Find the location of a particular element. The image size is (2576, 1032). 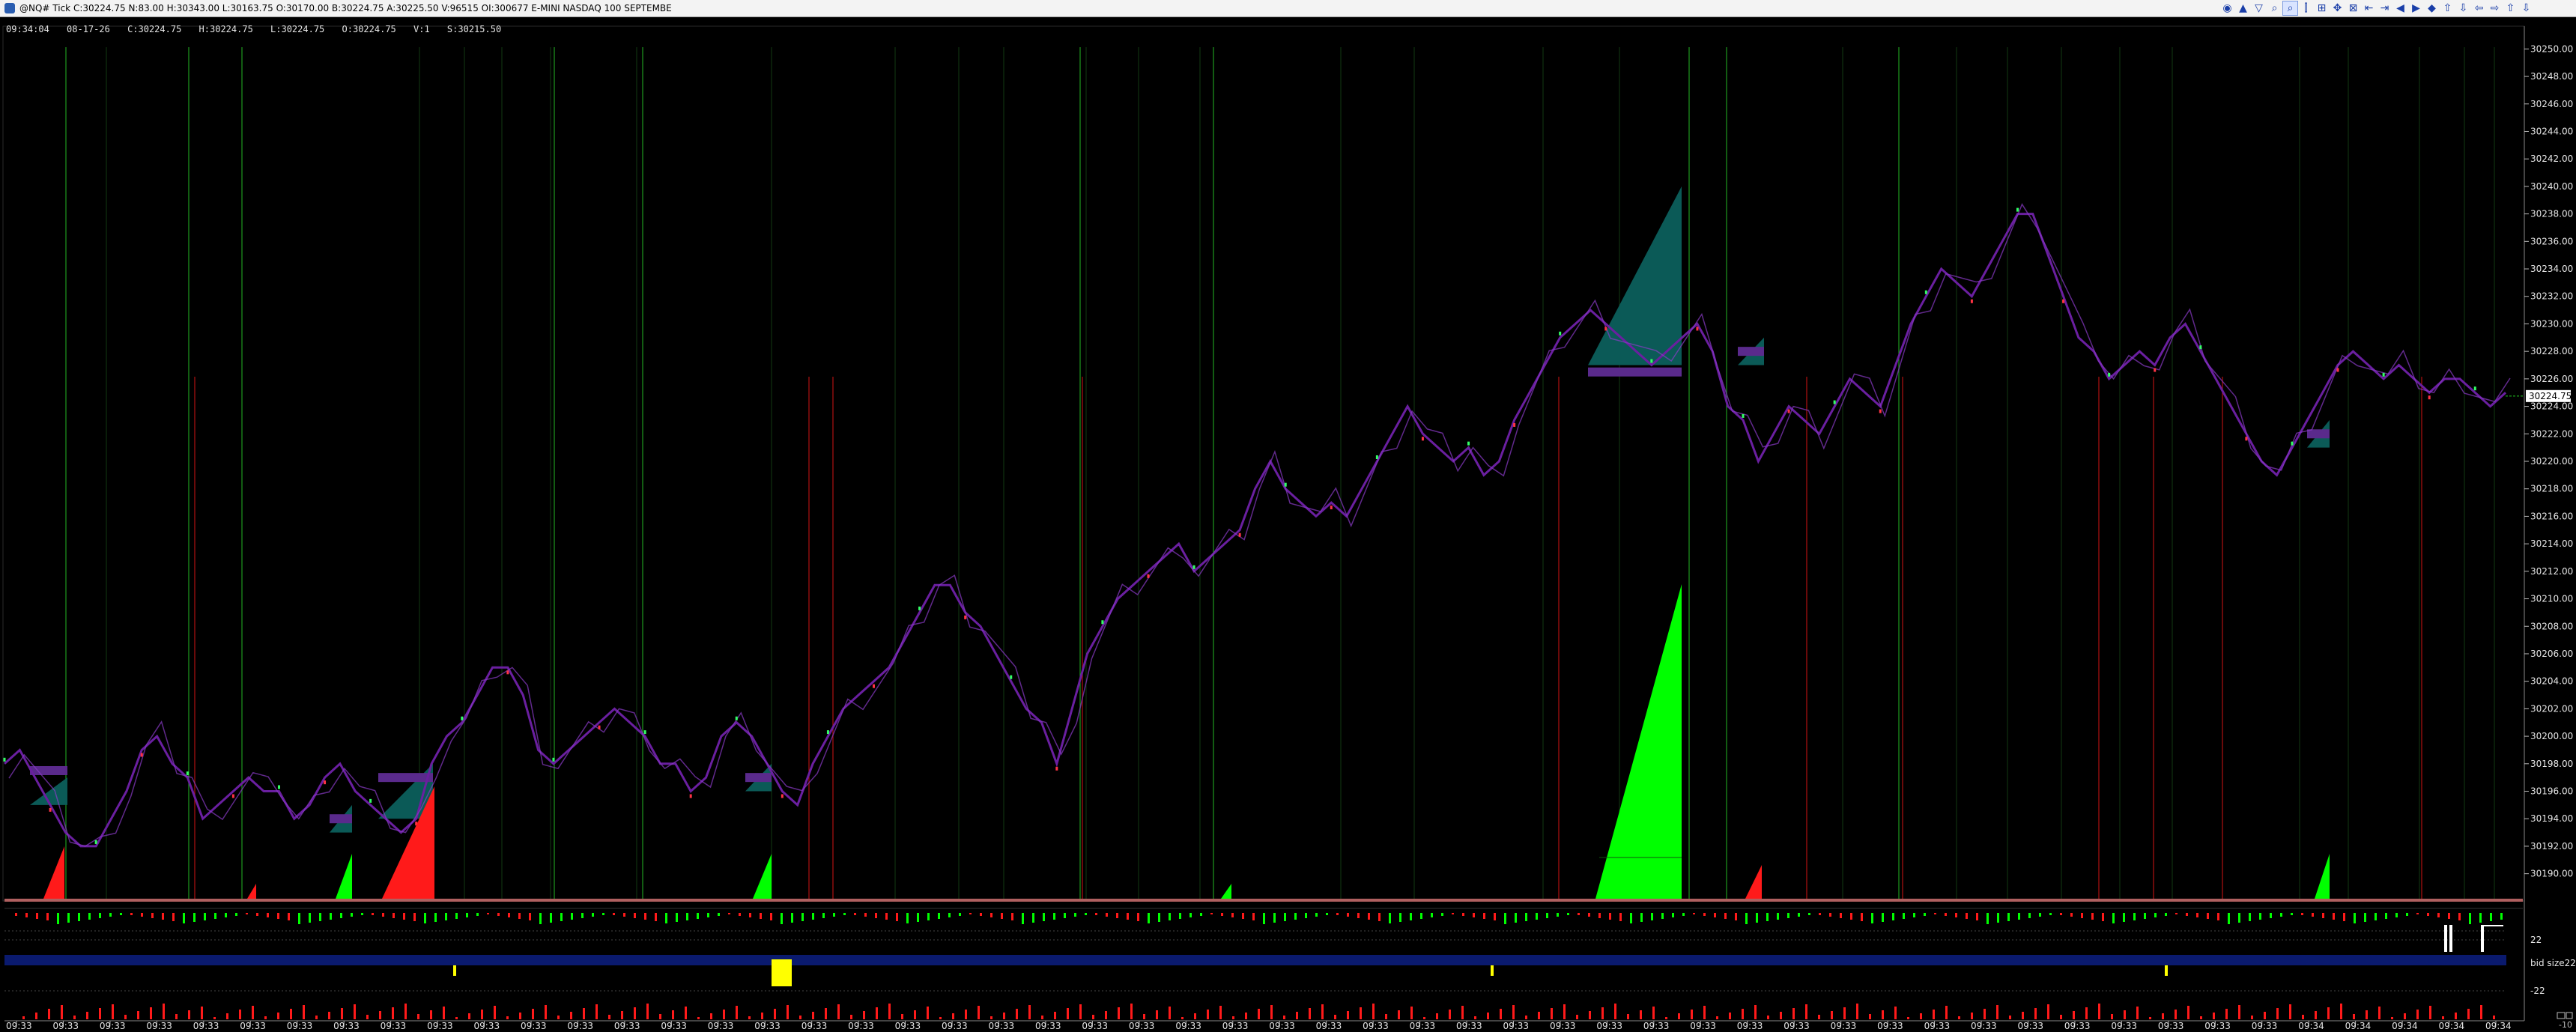

zoom-out-icon: ⌕ is located at coordinates (2290, 8).